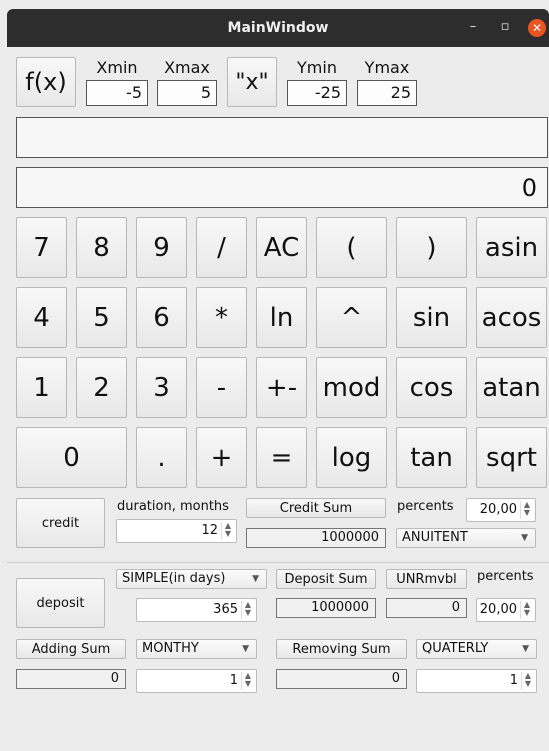 Image resolution: width=549 pixels, height=751 pixels. Describe the element at coordinates (221, 387) in the screenshot. I see `key-minus: -` at that location.